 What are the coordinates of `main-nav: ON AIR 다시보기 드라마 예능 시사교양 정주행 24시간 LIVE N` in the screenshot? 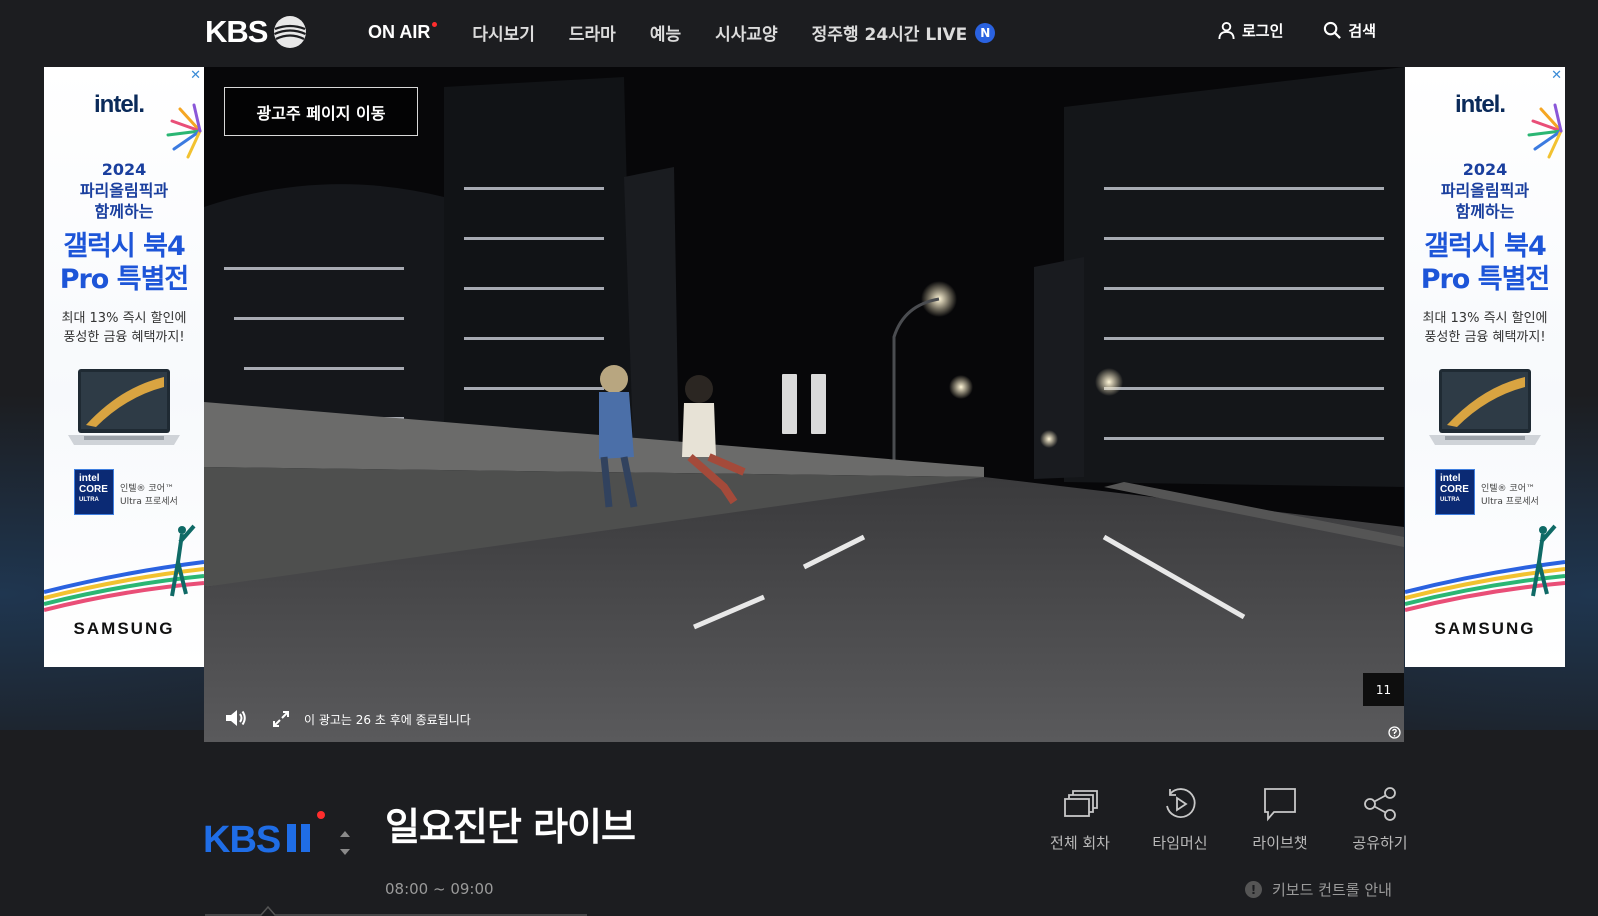 It's located at (698, 32).